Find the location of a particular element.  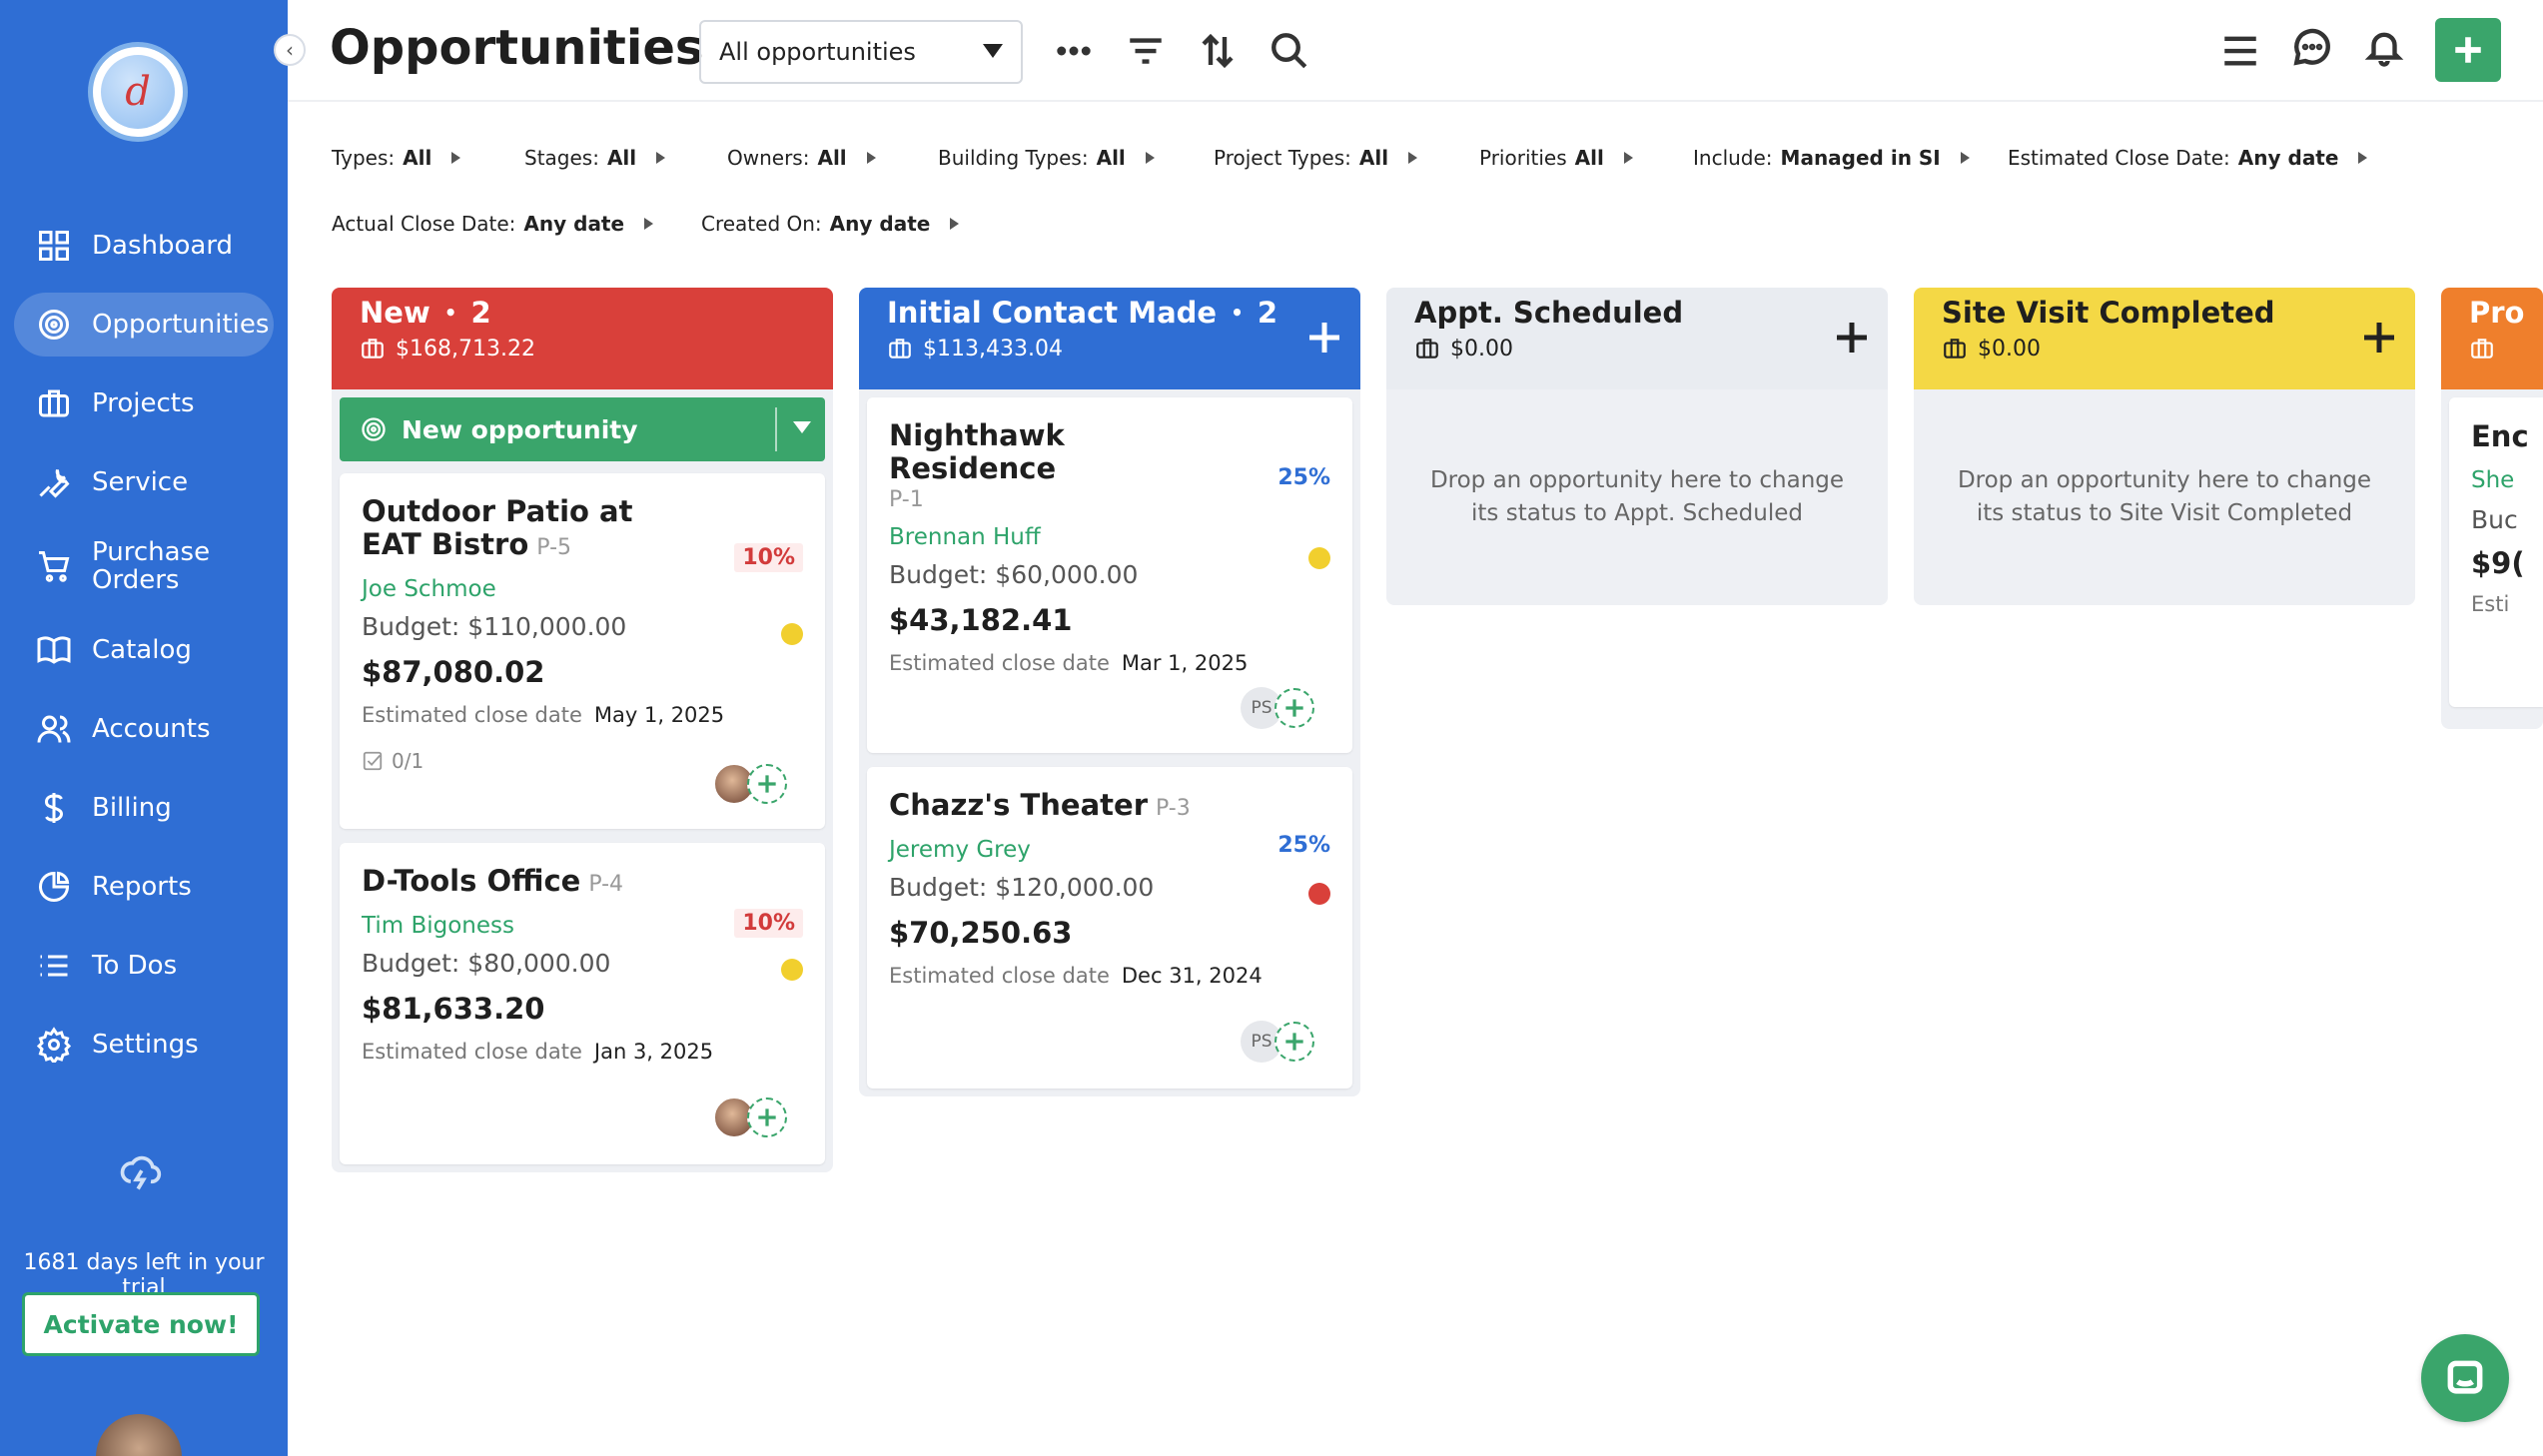

card-title-text: D-Tools Office is located at coordinates (471, 881).